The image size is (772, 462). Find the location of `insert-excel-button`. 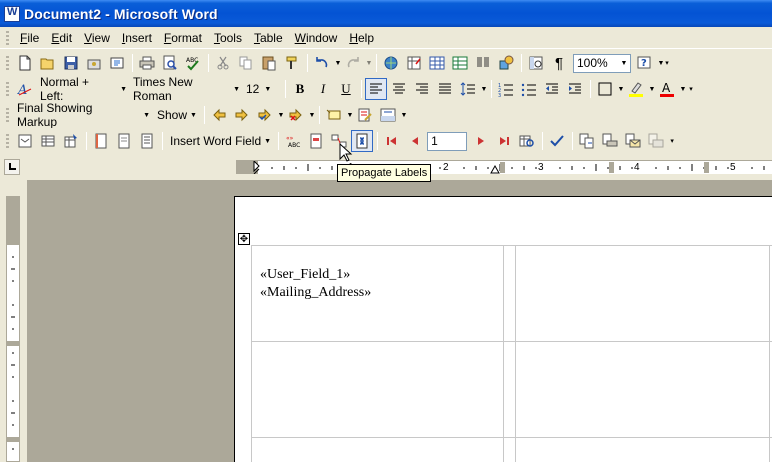

insert-excel-button is located at coordinates (460, 63).